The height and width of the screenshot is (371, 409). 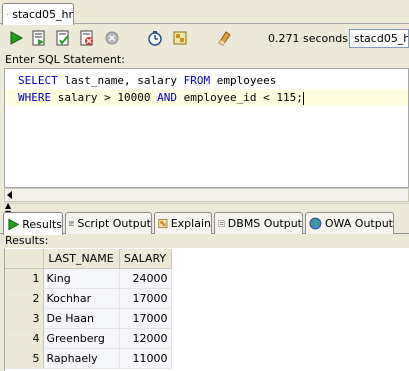 I want to click on clear-icon, so click(x=224, y=38).